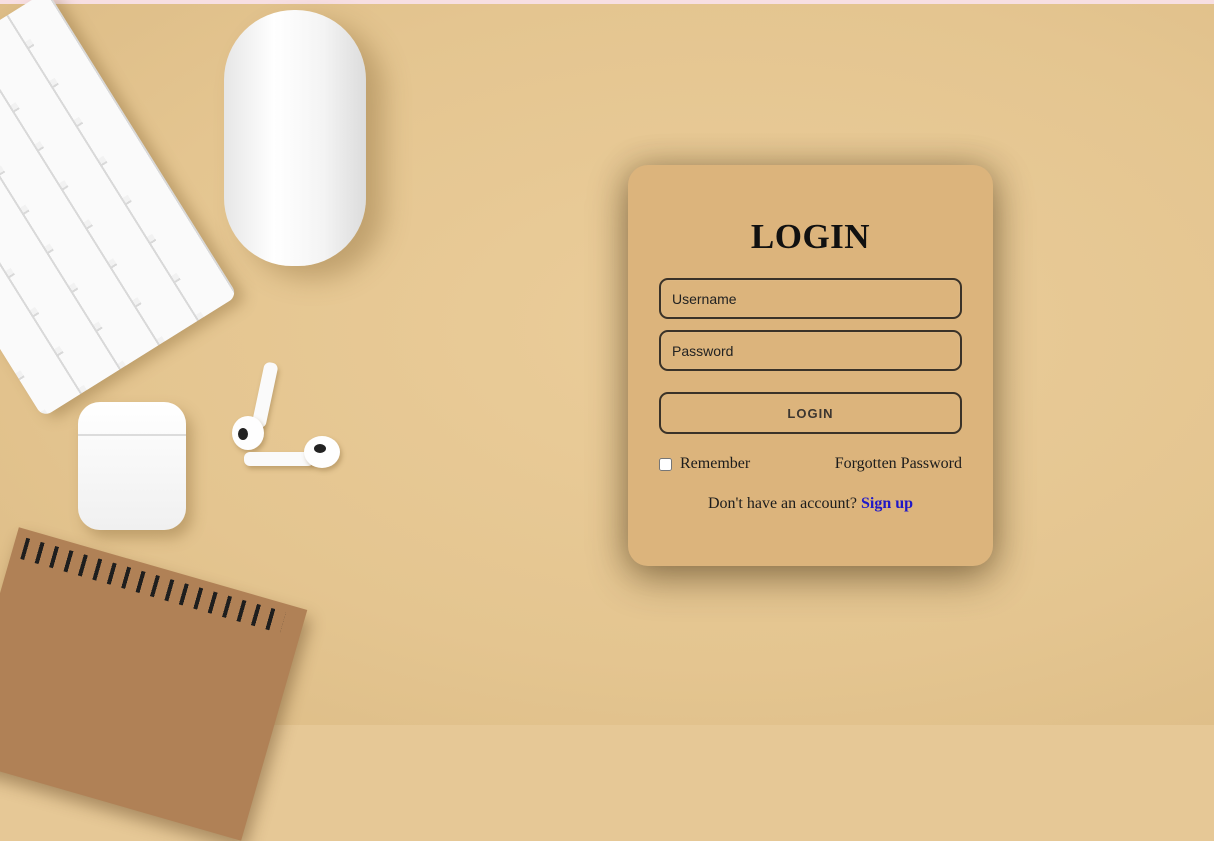  What do you see at coordinates (810, 413) in the screenshot?
I see `login-button: LOGIN` at bounding box center [810, 413].